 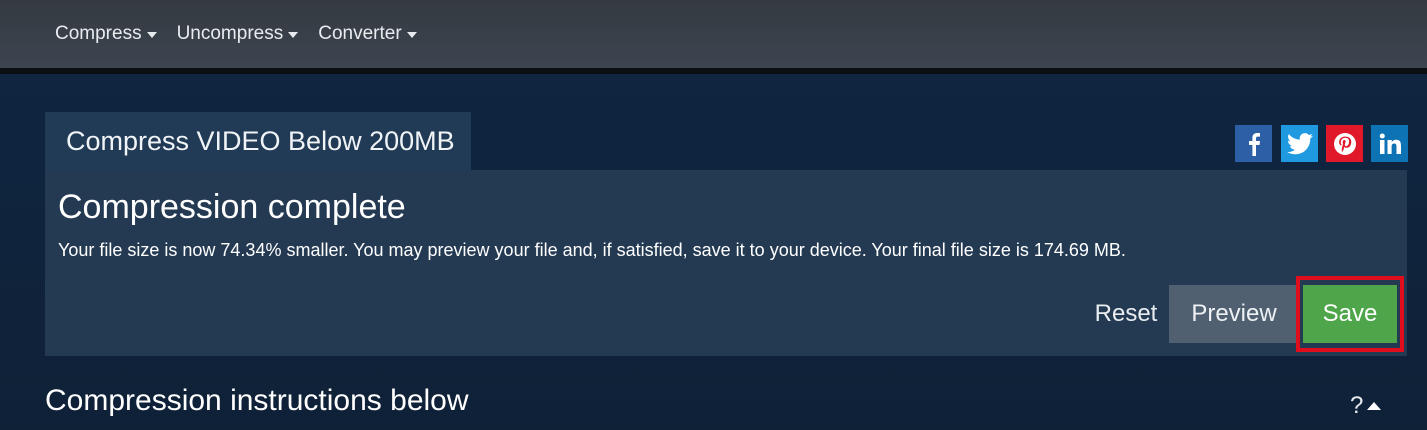 I want to click on nav-compress-label: Compress, so click(x=98, y=33).